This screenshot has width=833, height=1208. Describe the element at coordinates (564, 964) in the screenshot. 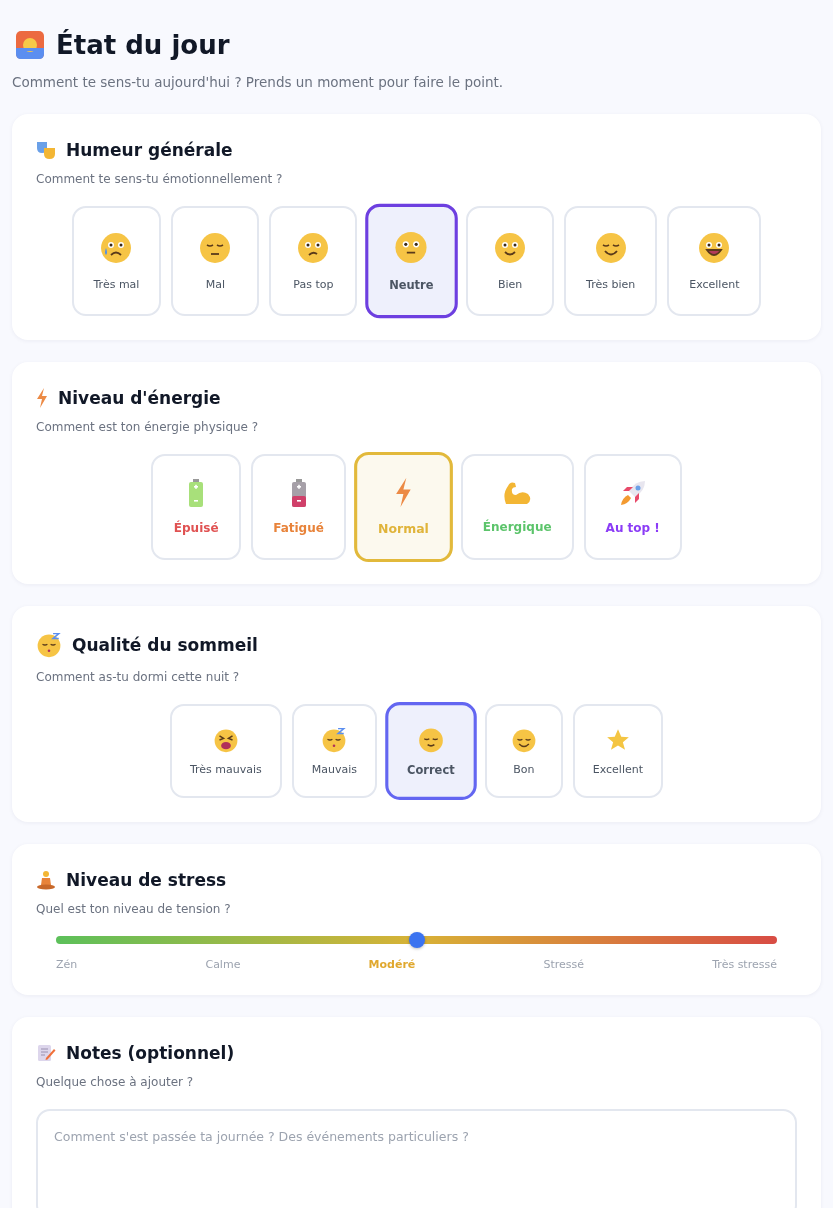

I see `slider-label: Stressé` at that location.